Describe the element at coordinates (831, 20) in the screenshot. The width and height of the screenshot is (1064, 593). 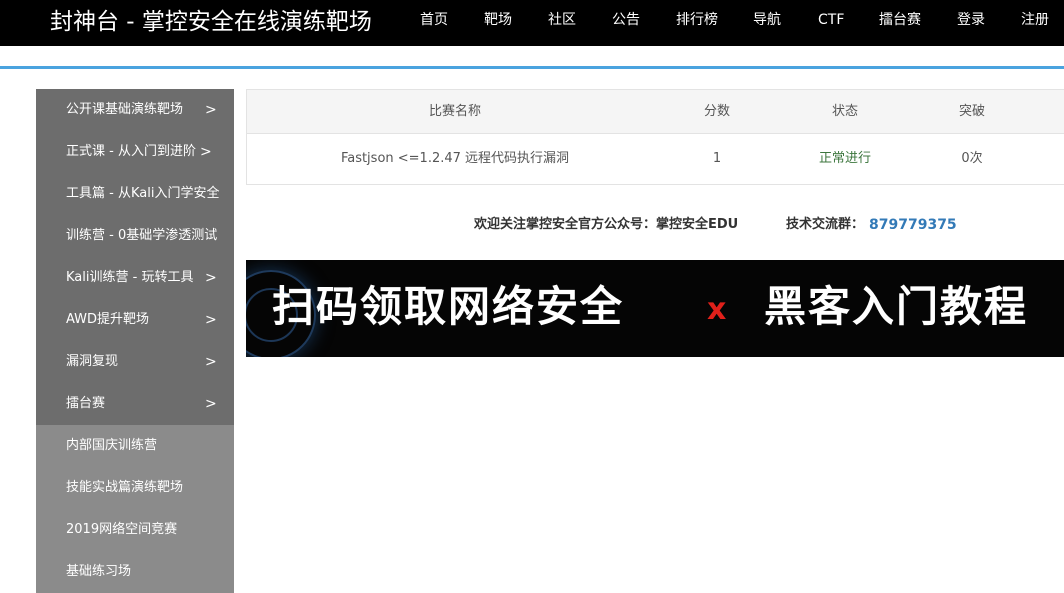
I see `nav-ctf: CTF` at that location.